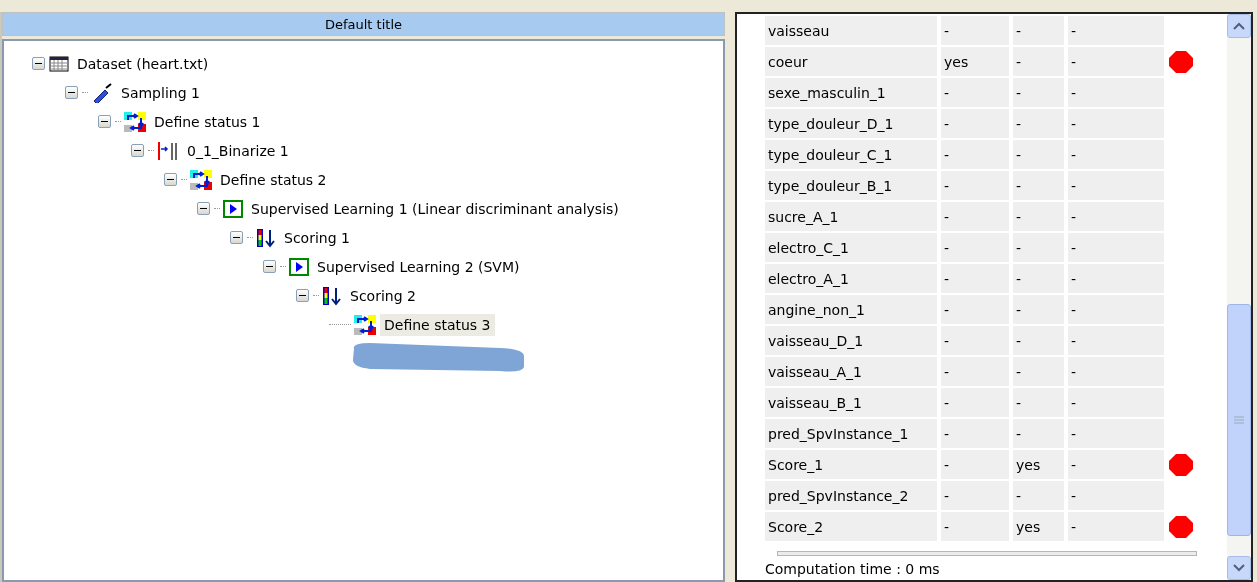 This screenshot has height=582, width=1257. I want to click on tree-node-label: 0_1_Binarize 1, so click(238, 150).